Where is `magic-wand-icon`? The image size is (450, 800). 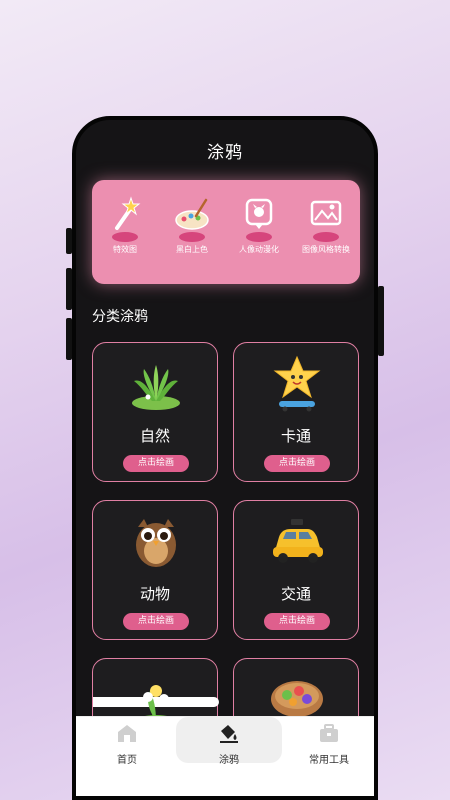
magic-wand-icon is located at coordinates (128, 213).